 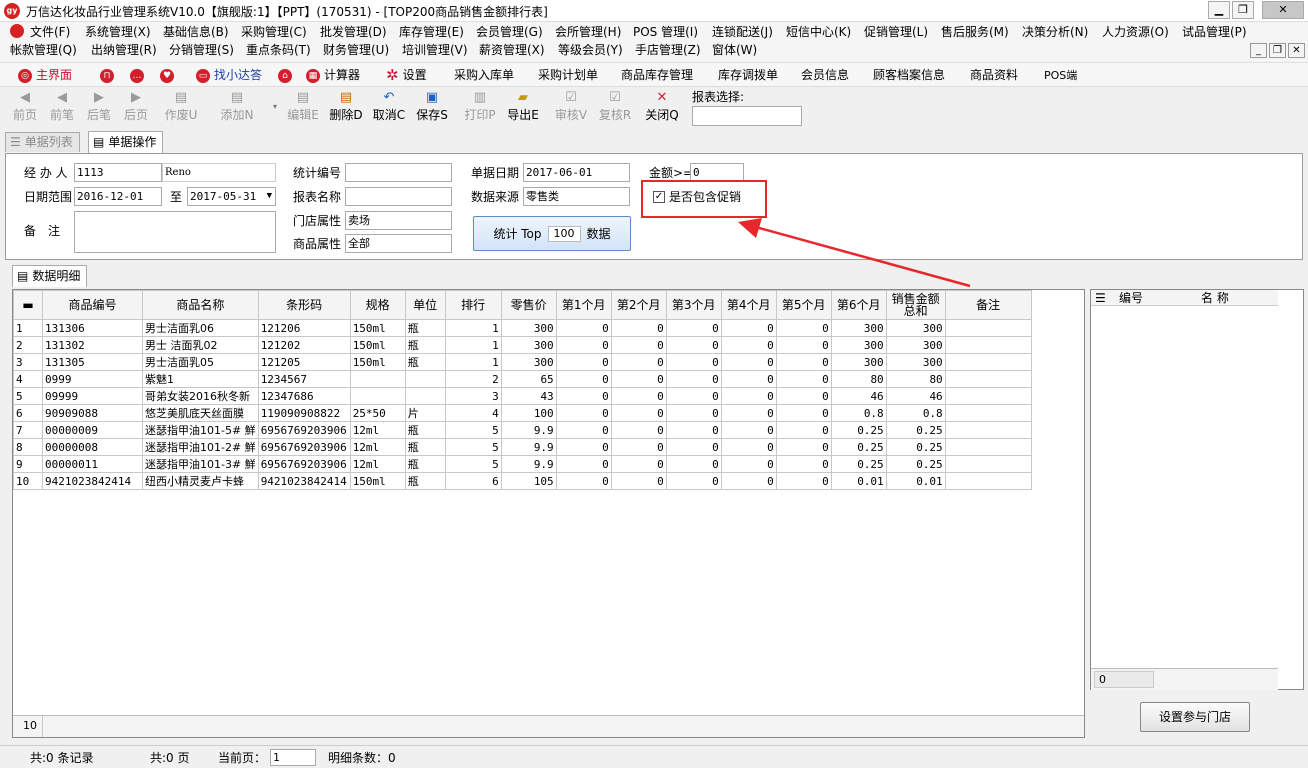 What do you see at coordinates (92, 481) in the screenshot?
I see `table-cell: 9421023842414` at bounding box center [92, 481].